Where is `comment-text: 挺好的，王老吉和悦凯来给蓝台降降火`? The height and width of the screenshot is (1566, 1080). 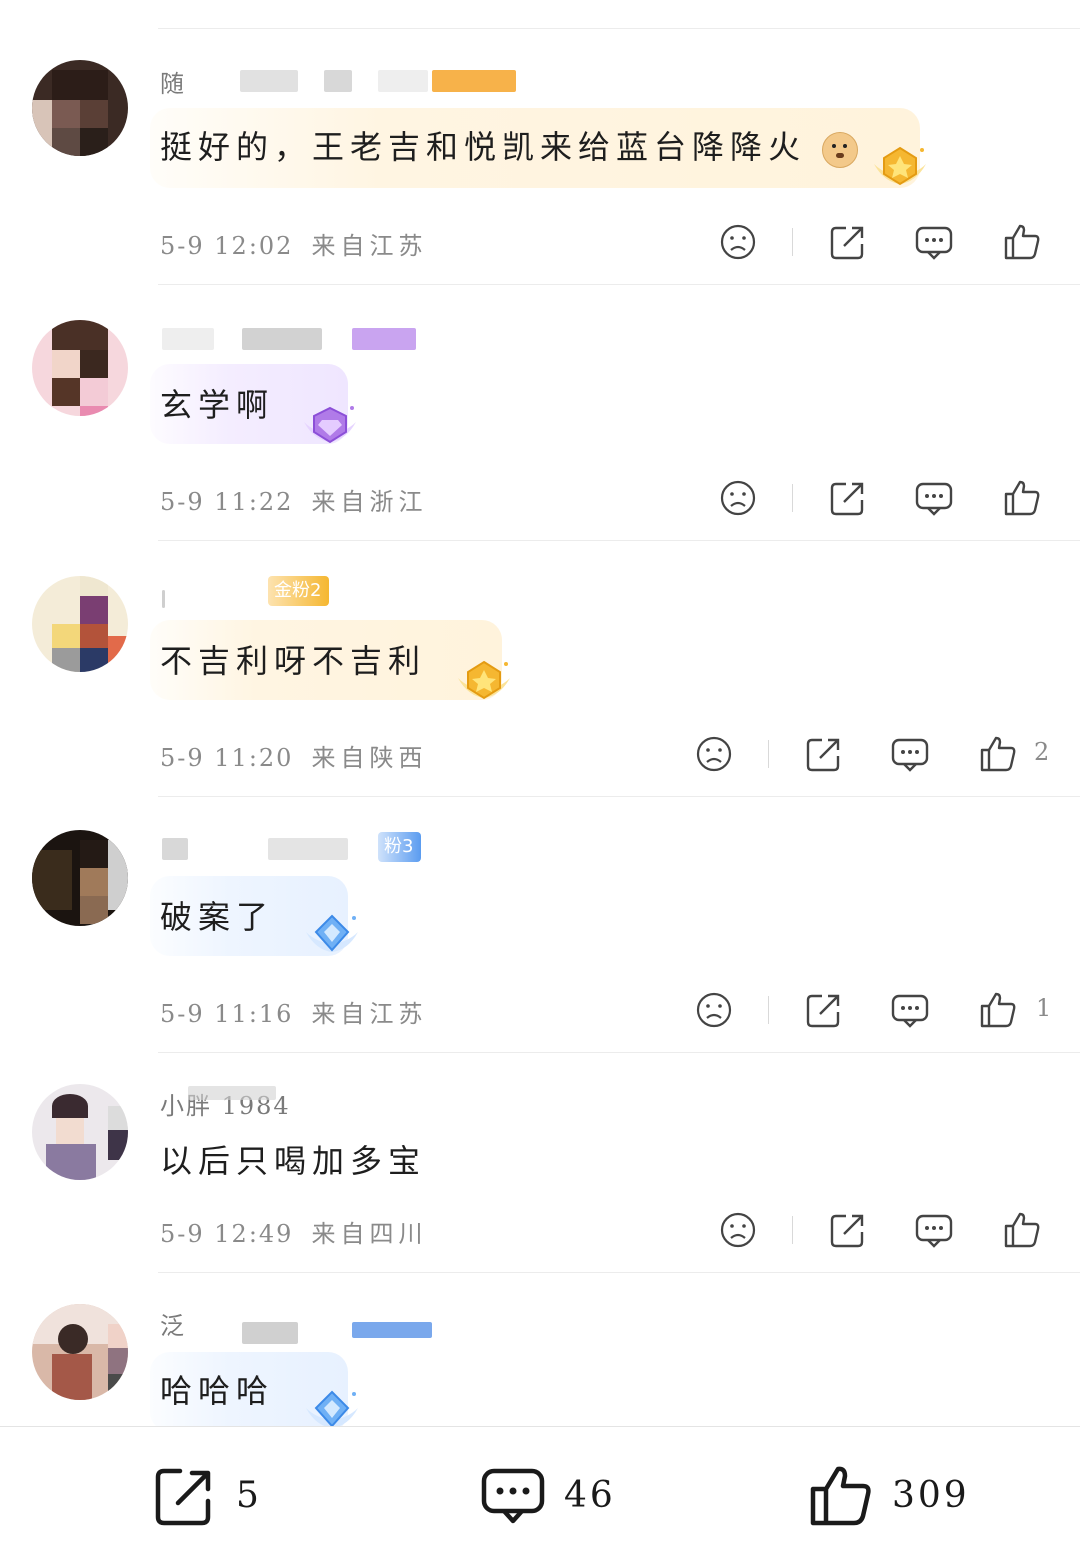
comment-text: 挺好的，王老吉和悦凯来给蓝台降降火 is located at coordinates (509, 145).